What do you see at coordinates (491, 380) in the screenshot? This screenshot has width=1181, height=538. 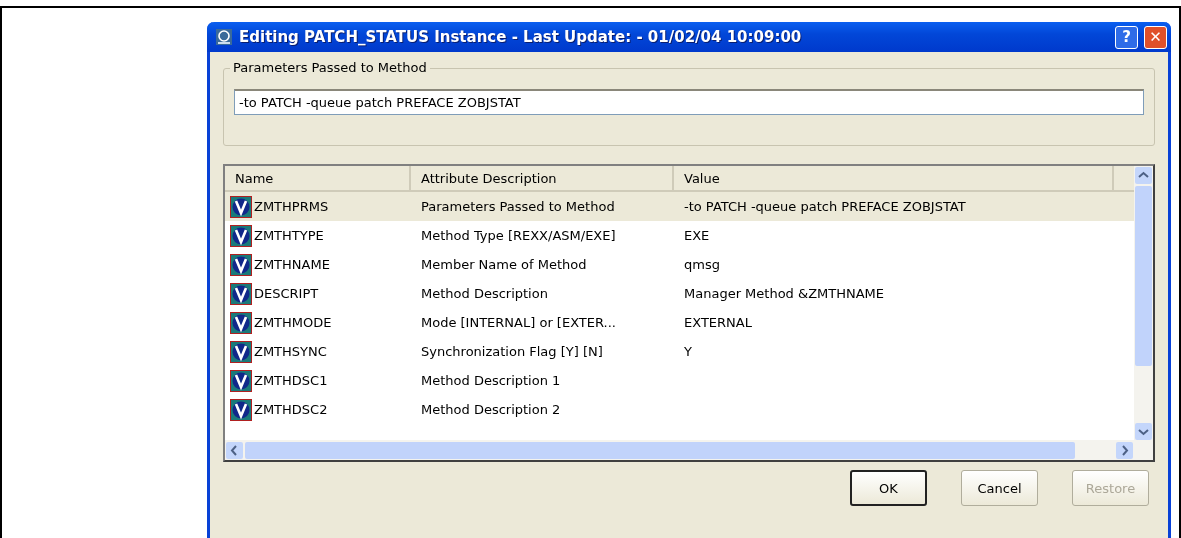 I see `table-cell: Method Description 1` at bounding box center [491, 380].